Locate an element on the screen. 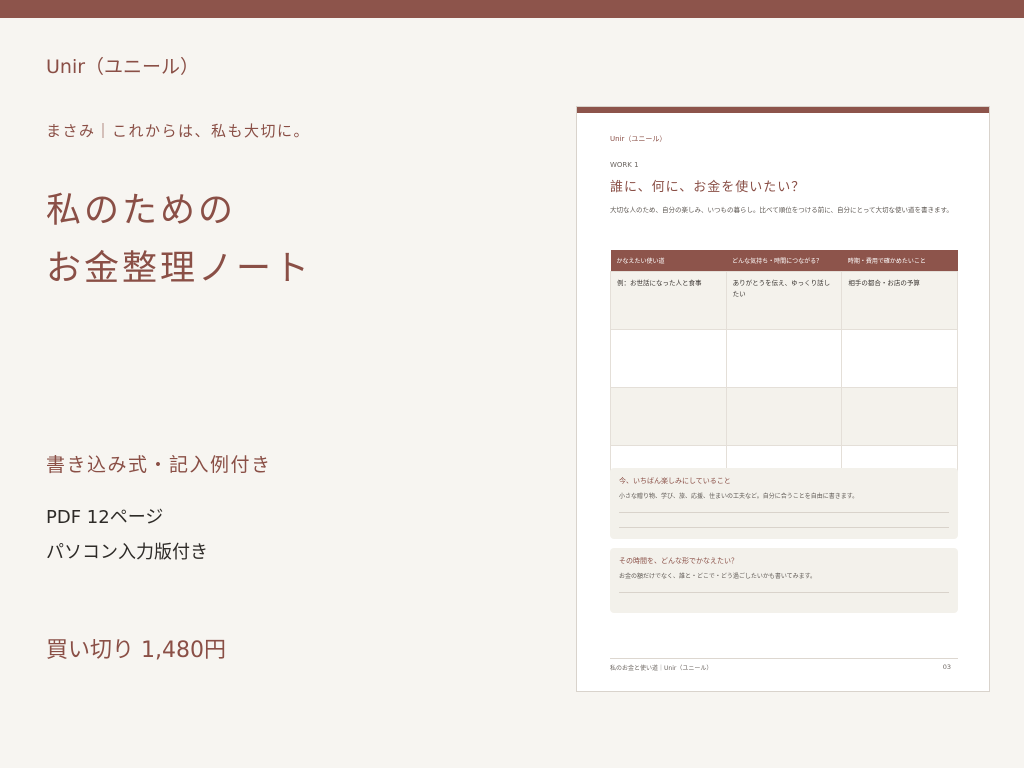  table-cell: ありがとうを伝え、ゆっくり話したい is located at coordinates (784, 300).